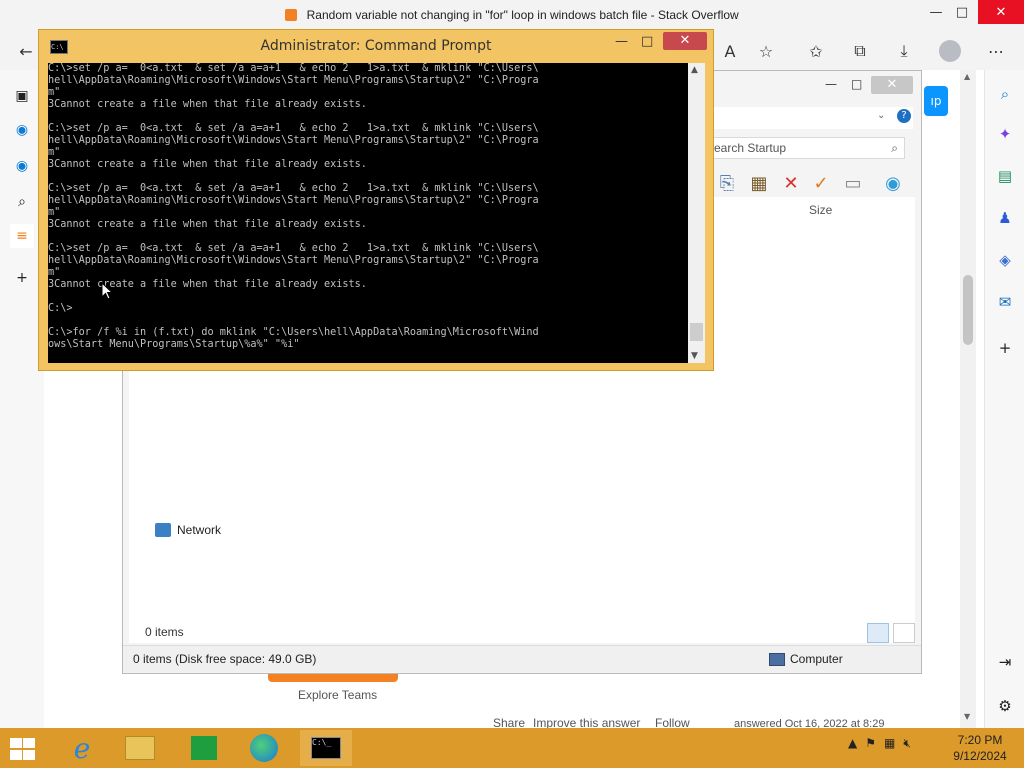 This screenshot has height=768, width=1024. I want to click on back-icon: ←, so click(26, 51).